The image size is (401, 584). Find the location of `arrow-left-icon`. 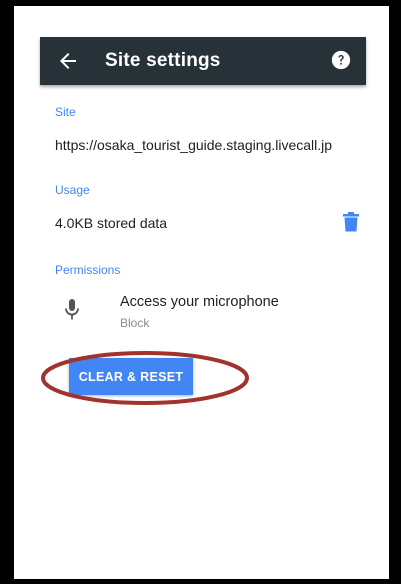

arrow-left-icon is located at coordinates (68, 61).